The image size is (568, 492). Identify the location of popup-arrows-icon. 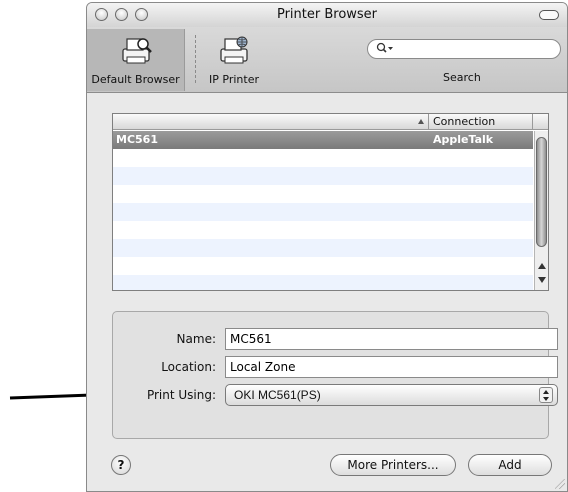
(546, 395).